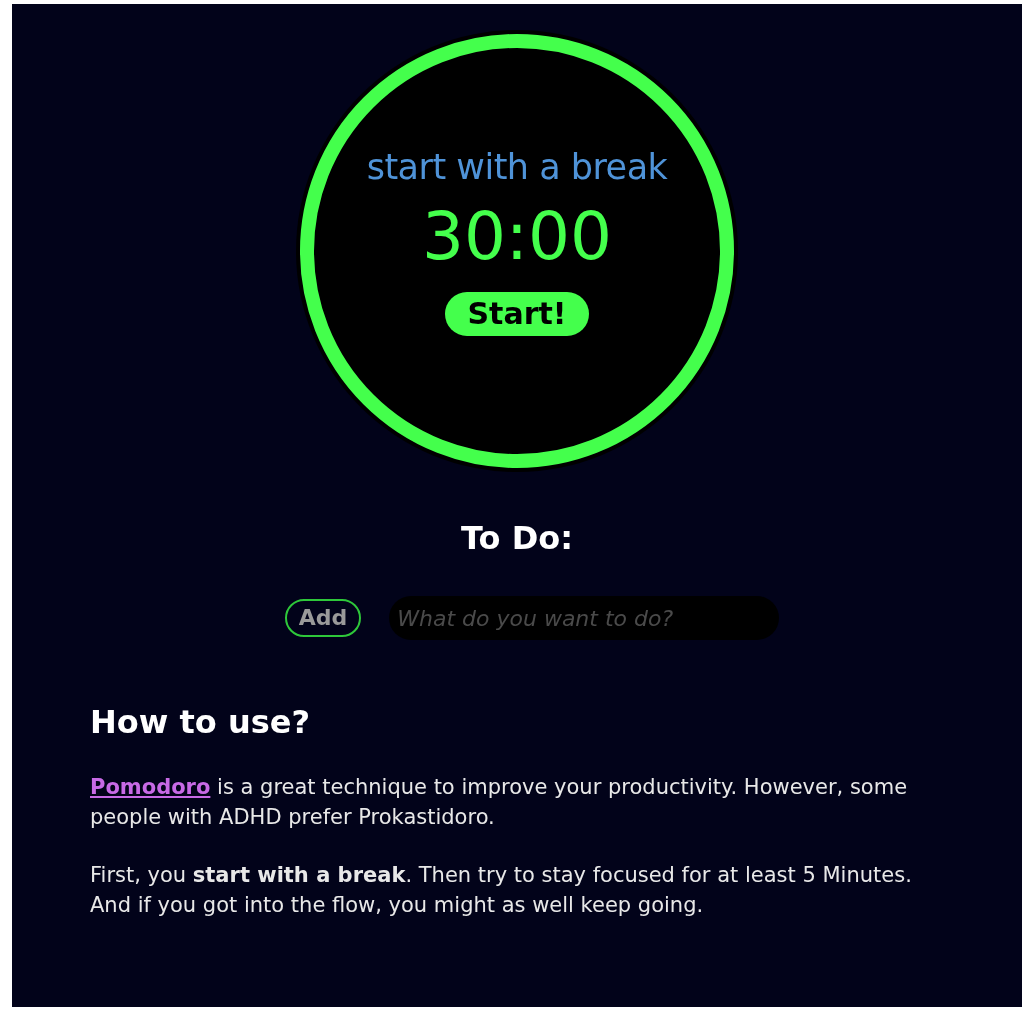 This screenshot has width=1022, height=1011. I want to click on help-paragraph: First, you start with a break. Then try to stay focused for at least 5 Minutes. And if you got into the flow, you might as well keep going., so click(501, 890).